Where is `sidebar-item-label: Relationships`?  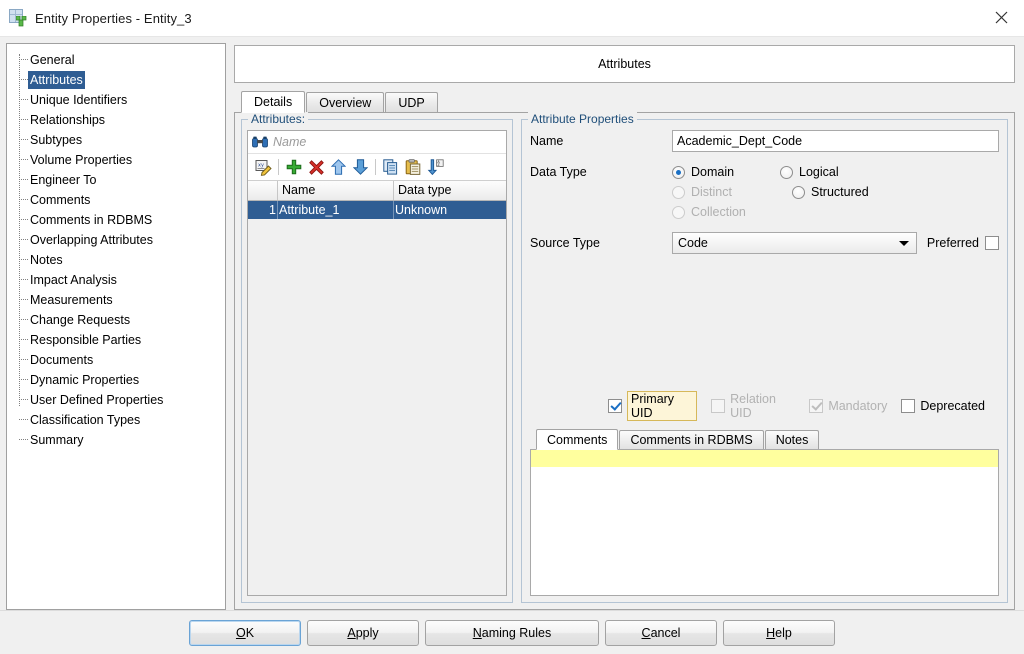
sidebar-item-label: Relationships is located at coordinates (68, 120).